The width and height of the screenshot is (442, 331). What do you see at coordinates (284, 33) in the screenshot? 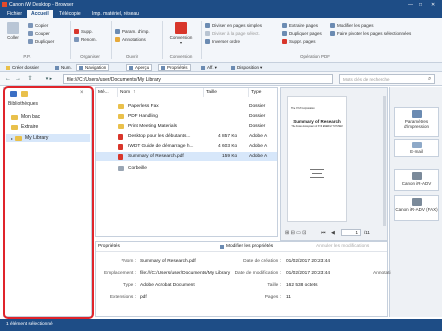
I see `duplicate-pages-icon` at bounding box center [284, 33].